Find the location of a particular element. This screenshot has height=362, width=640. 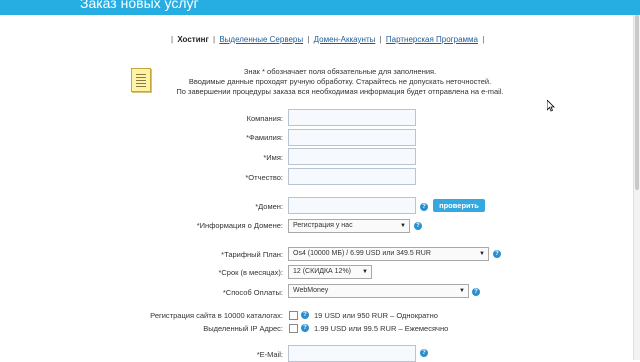

email-label: *E-Mail: is located at coordinates (269, 354).